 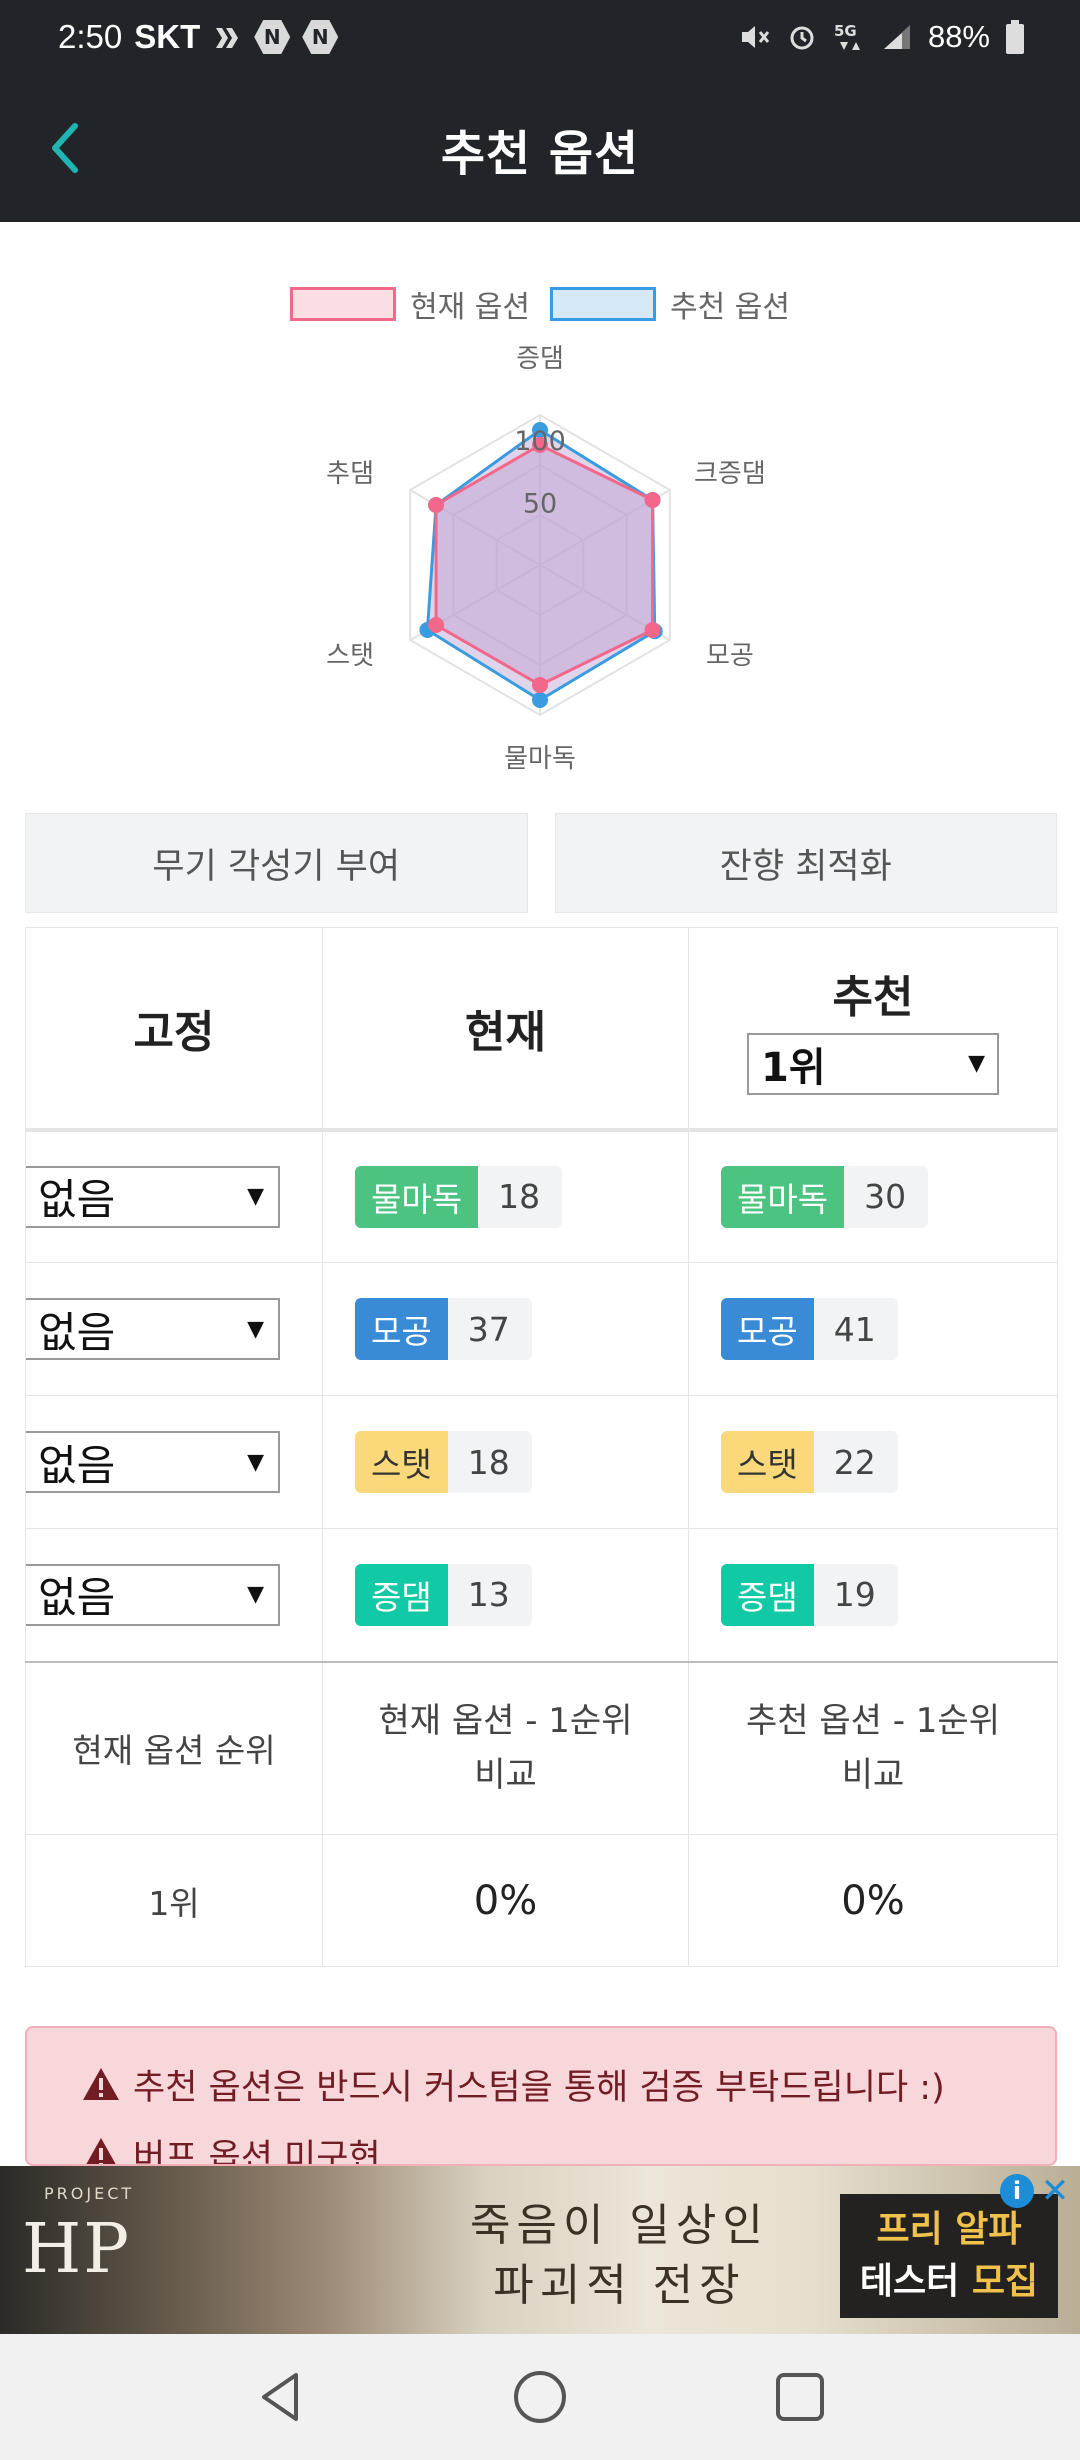 What do you see at coordinates (276, 863) in the screenshot?
I see `weapon-awaken-button: 무기 각성기 부여` at bounding box center [276, 863].